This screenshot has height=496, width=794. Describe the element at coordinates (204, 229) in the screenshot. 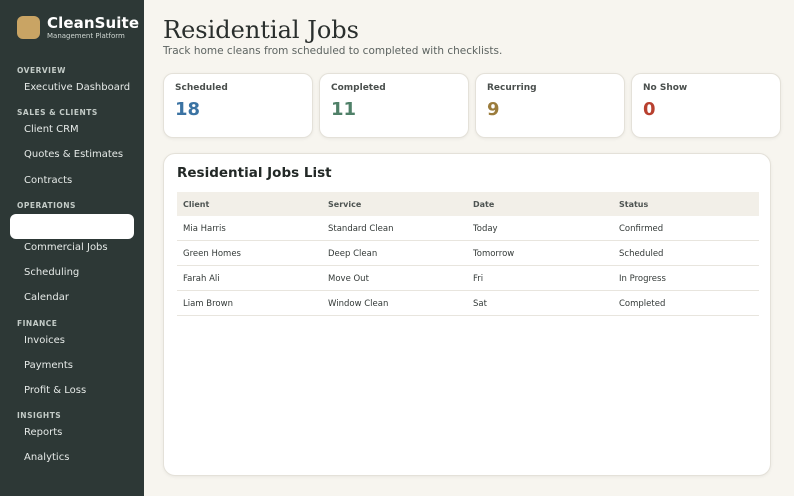

I see `cell-client: Mia Harris` at that location.